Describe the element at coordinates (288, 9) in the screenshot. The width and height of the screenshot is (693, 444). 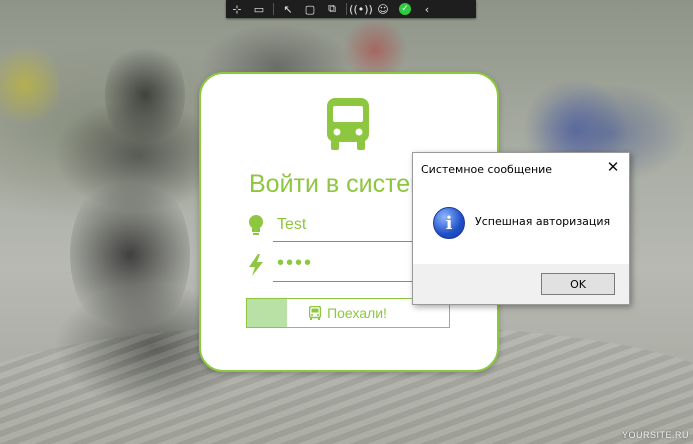
I see `pointer-icon: ↖` at that location.